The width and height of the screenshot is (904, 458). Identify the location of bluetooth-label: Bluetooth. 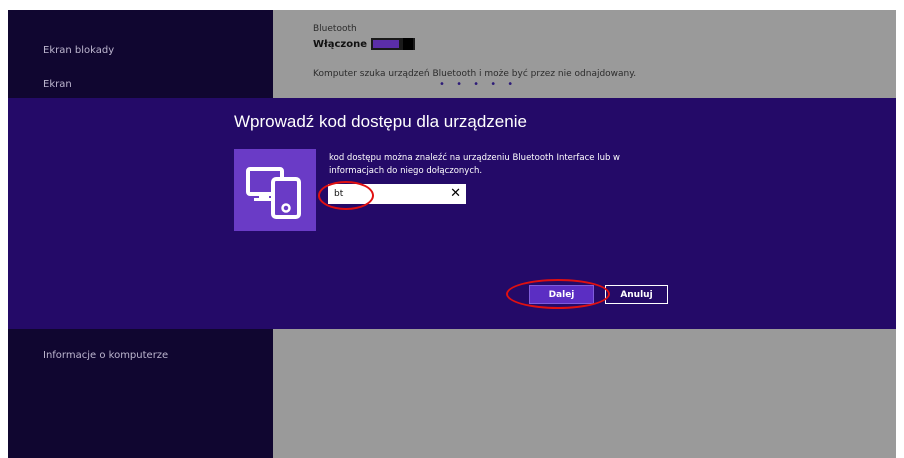
(335, 29).